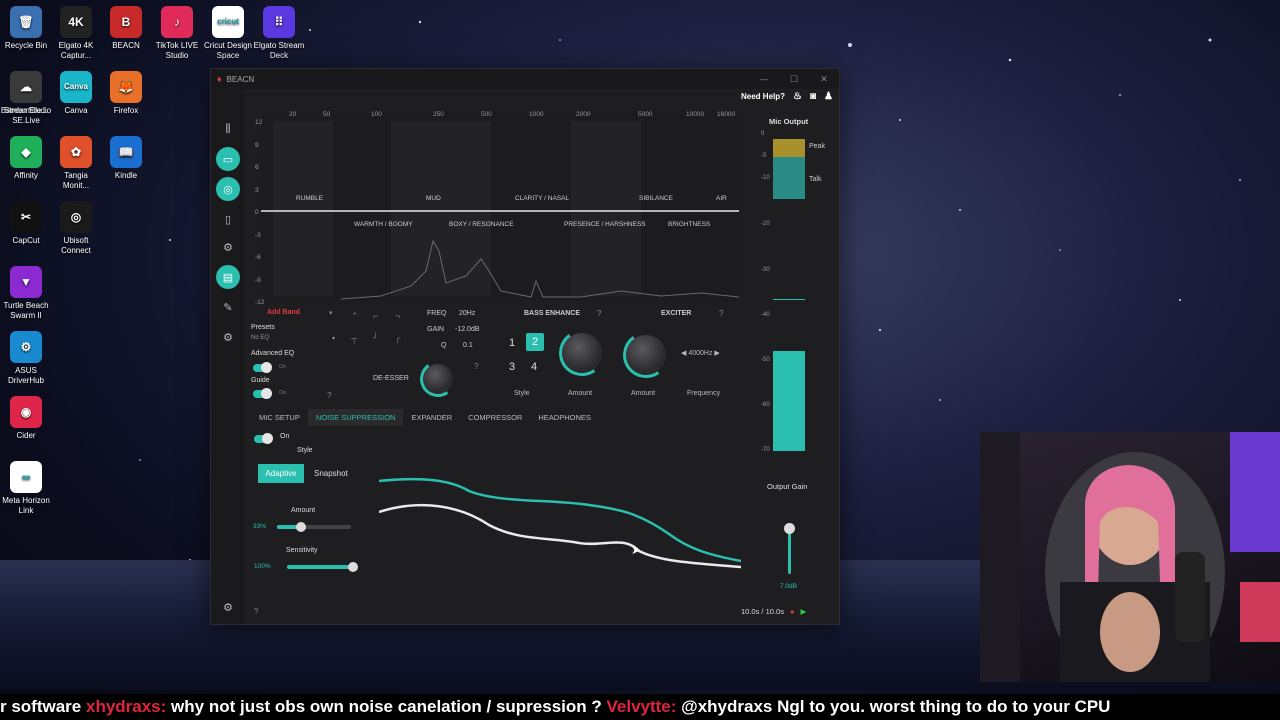  I want to click on add-band-dropdown-icon: ▾, so click(331, 313).